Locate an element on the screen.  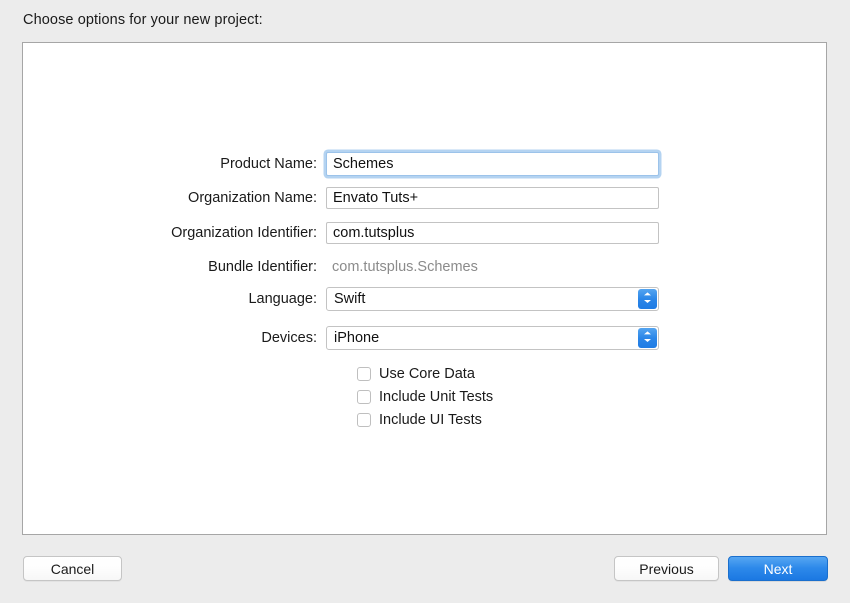
use-core-data-label: Use Core Data is located at coordinates (427, 374).